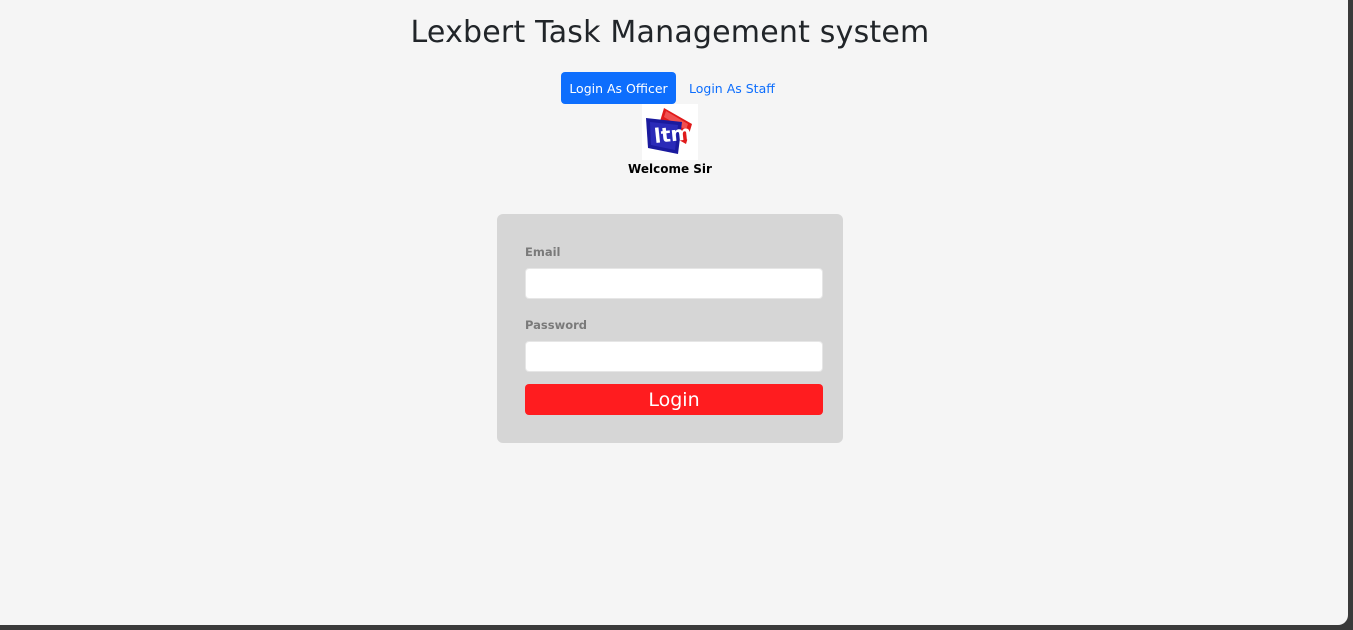 The image size is (1353, 630). What do you see at coordinates (673, 134) in the screenshot?
I see `svg-text: ltm` at bounding box center [673, 134].